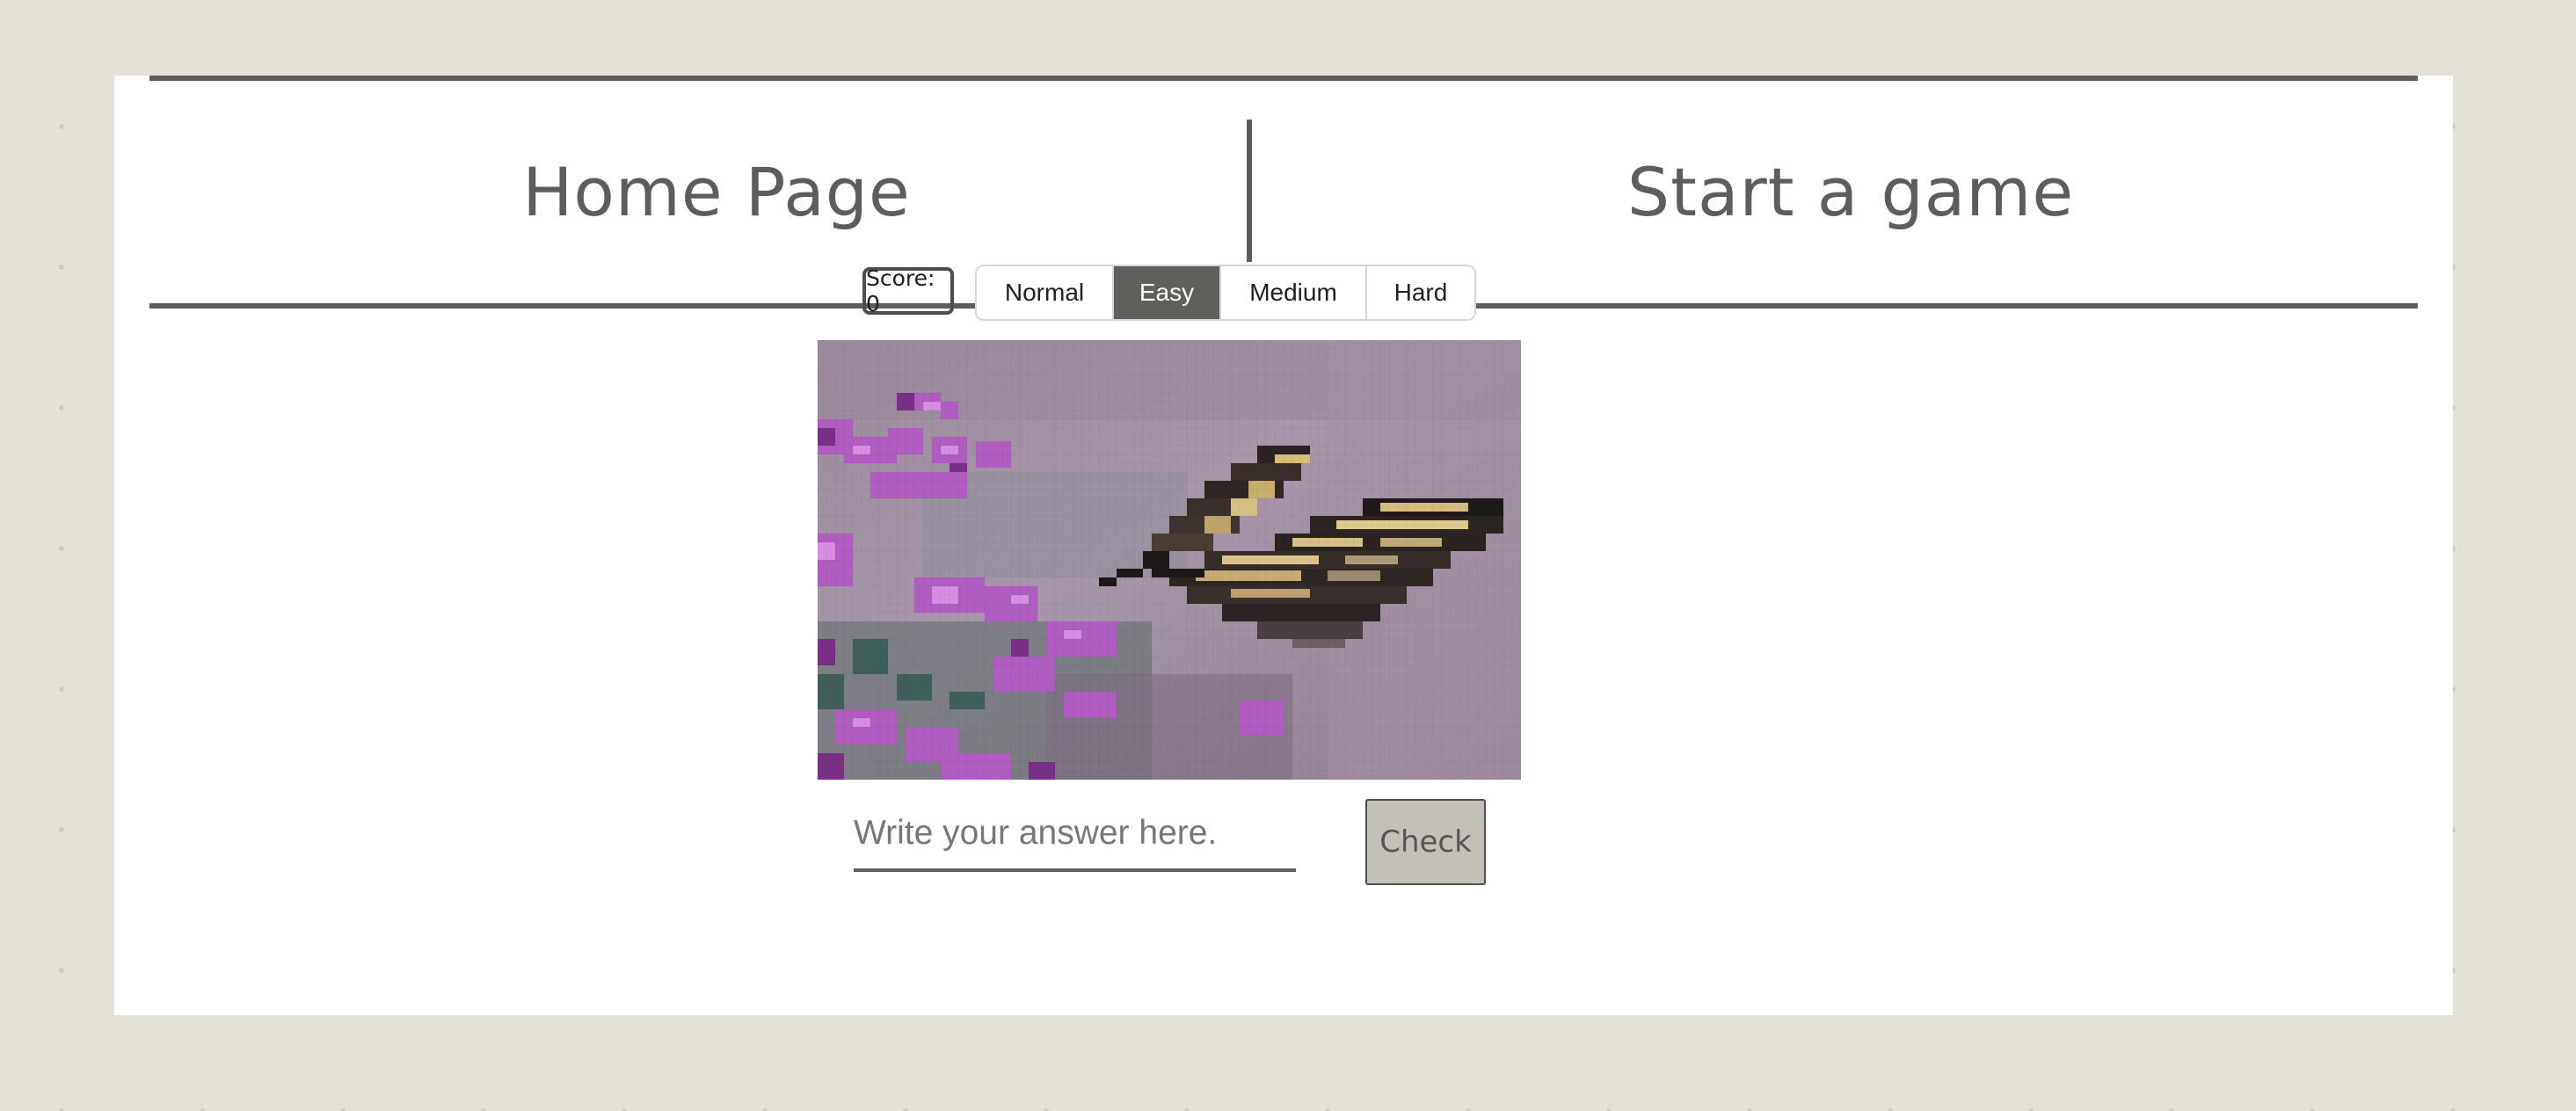  Describe the element at coordinates (1045, 292) in the screenshot. I see `level-normal-button: Normal` at that location.